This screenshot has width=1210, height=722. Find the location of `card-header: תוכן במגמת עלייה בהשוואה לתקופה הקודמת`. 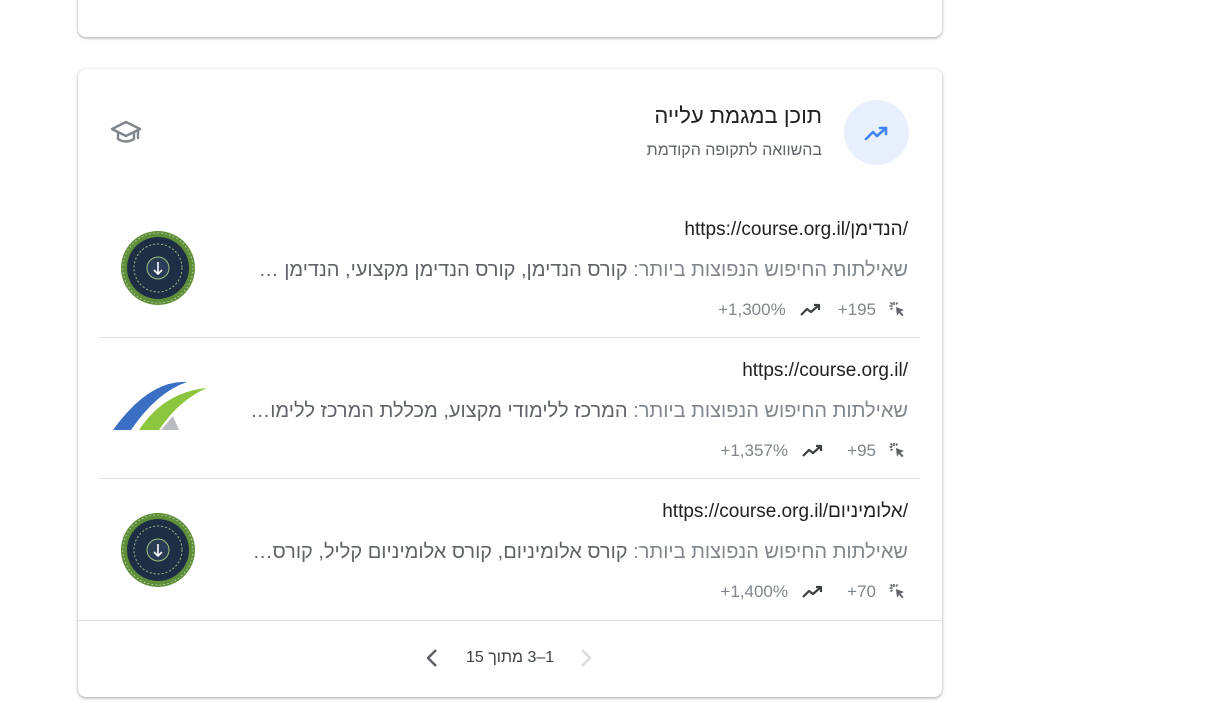

card-header: תוכן במגמת עלייה בהשוואה לתקופה הקודמת is located at coordinates (510, 133).